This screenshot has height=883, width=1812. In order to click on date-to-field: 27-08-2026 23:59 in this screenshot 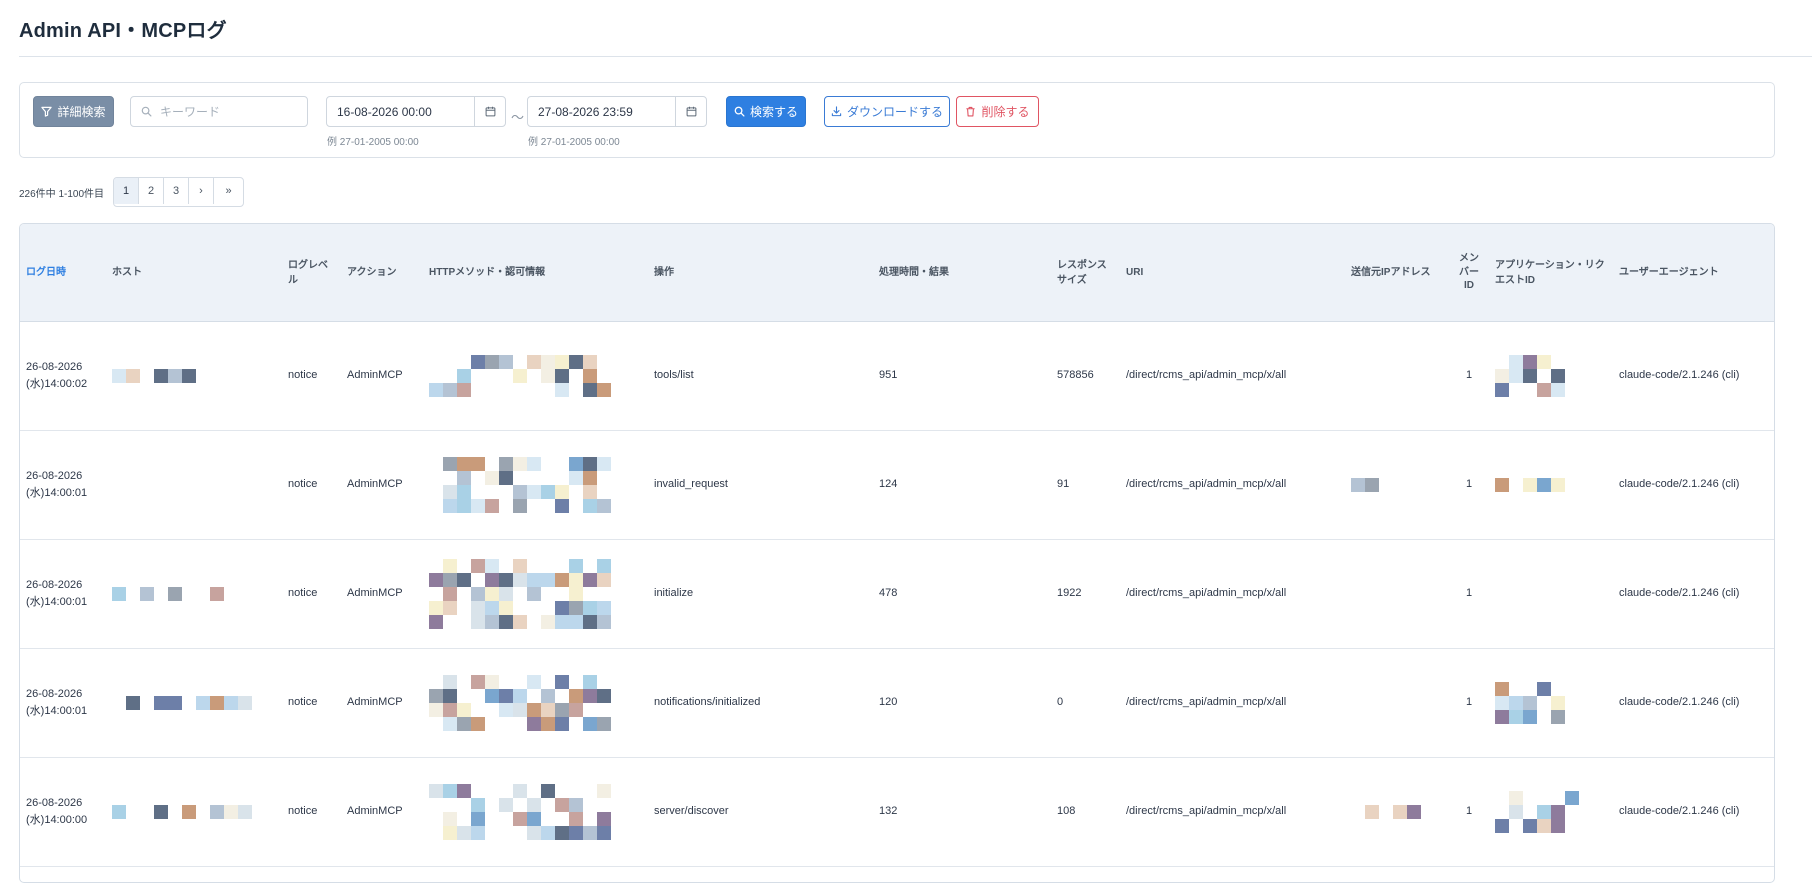, I will do `click(617, 111)`.